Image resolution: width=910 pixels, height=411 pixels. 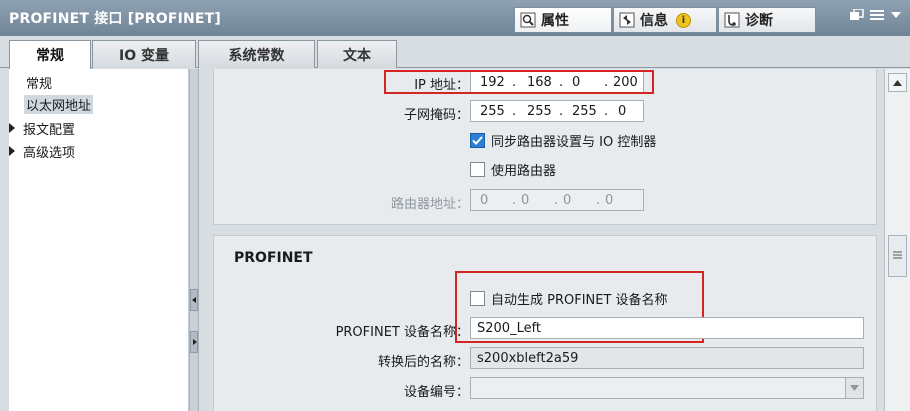 I want to click on tab-info: 信息 i, so click(x=665, y=20).